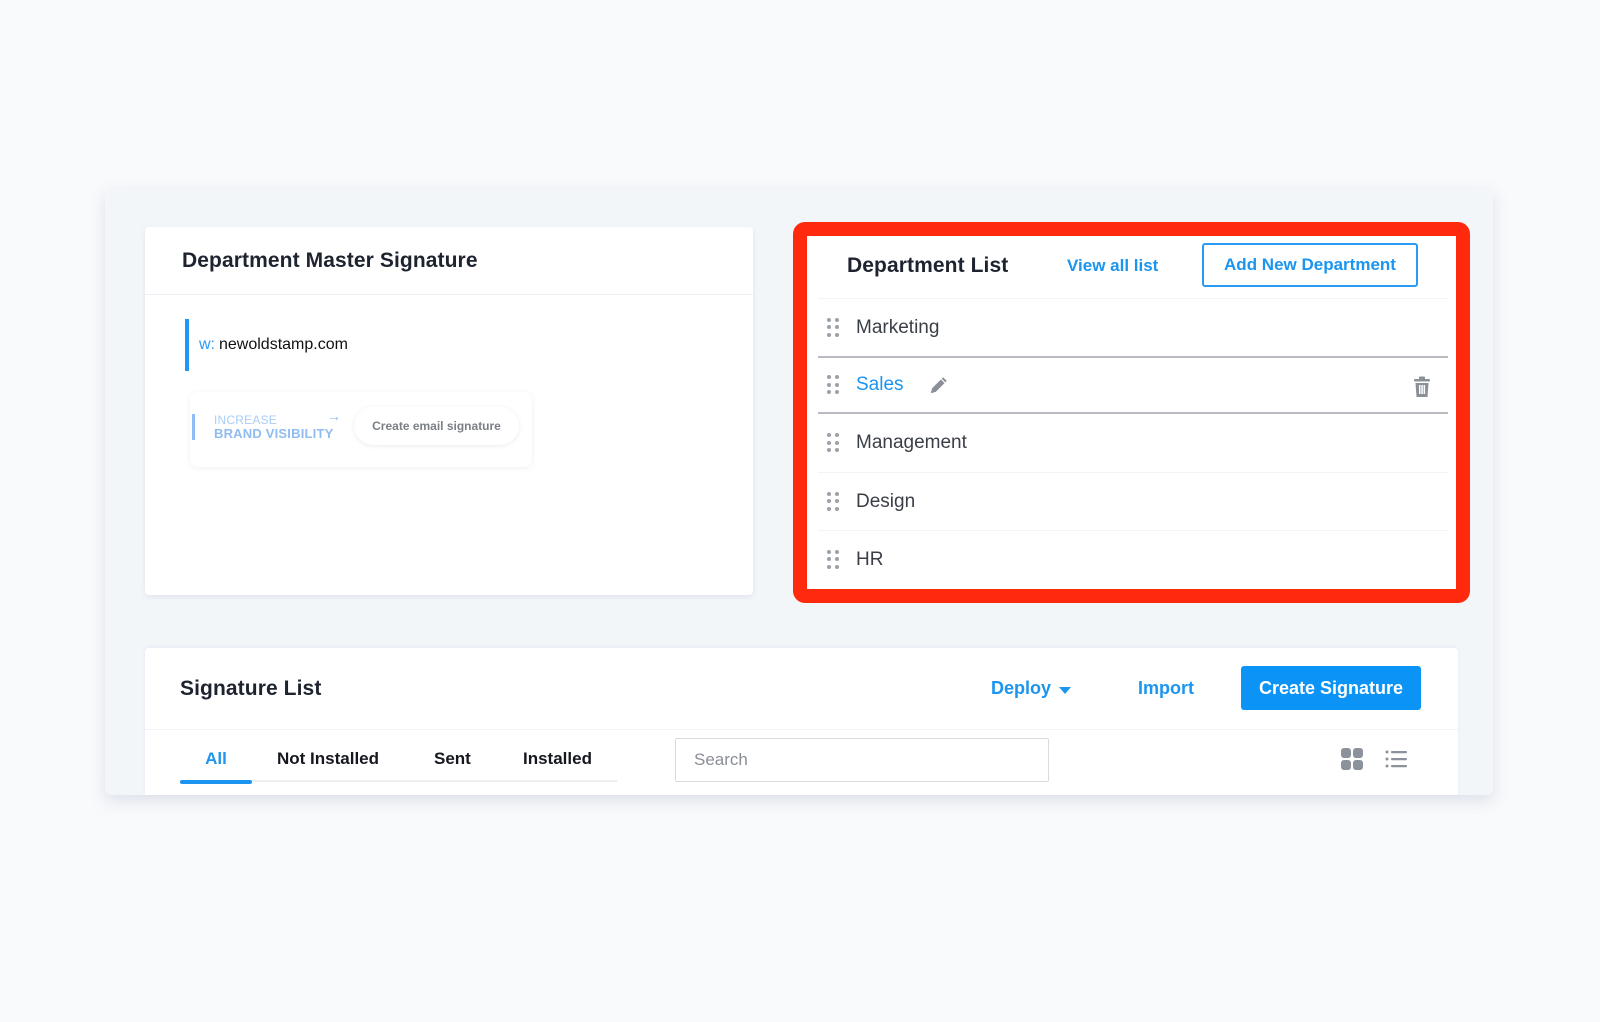 This screenshot has height=1022, width=1600. I want to click on signature-website-line: w: newoldstamp.com, so click(266, 345).